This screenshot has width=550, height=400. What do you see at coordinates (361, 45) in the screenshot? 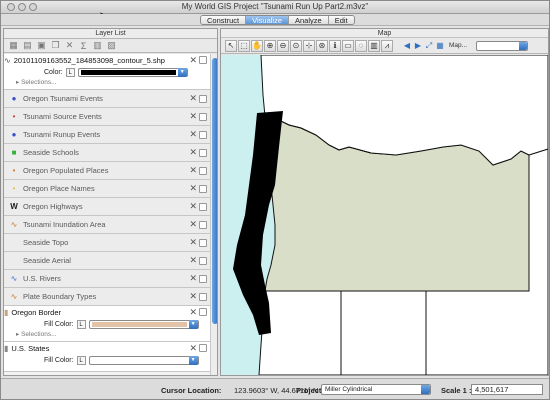
I see `lasso-icon: ◌` at bounding box center [361, 45].